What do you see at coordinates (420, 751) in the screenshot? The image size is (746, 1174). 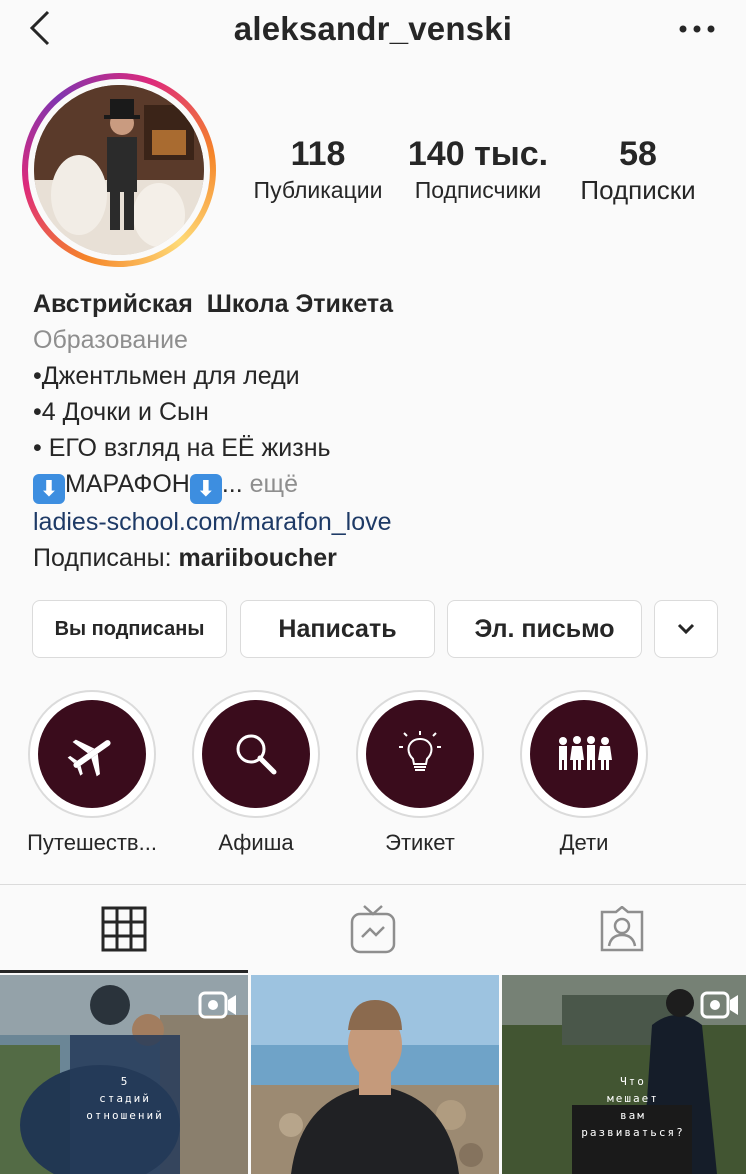 I see `lightbulb-icon` at bounding box center [420, 751].